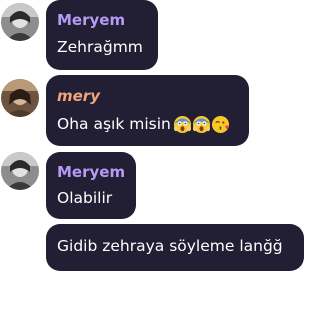  What do you see at coordinates (91, 185) in the screenshot?
I see `message-bubble: Meryem Olabilir` at bounding box center [91, 185].